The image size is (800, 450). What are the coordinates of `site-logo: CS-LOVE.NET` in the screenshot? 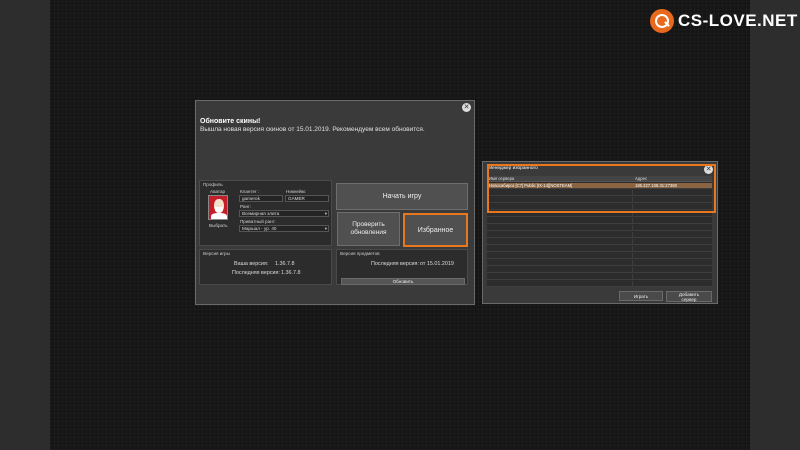 It's located at (725, 21).